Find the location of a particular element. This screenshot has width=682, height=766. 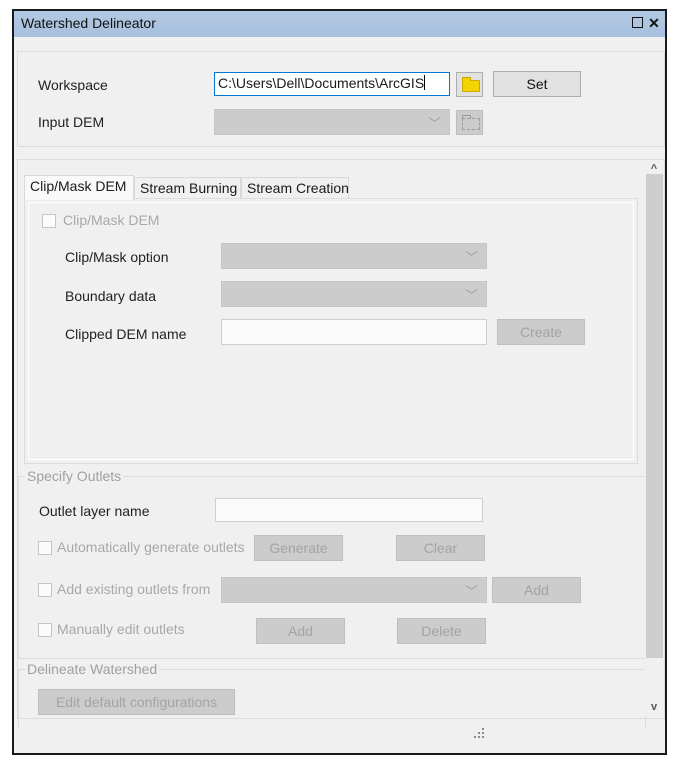

generate-button: Generate is located at coordinates (298, 548).